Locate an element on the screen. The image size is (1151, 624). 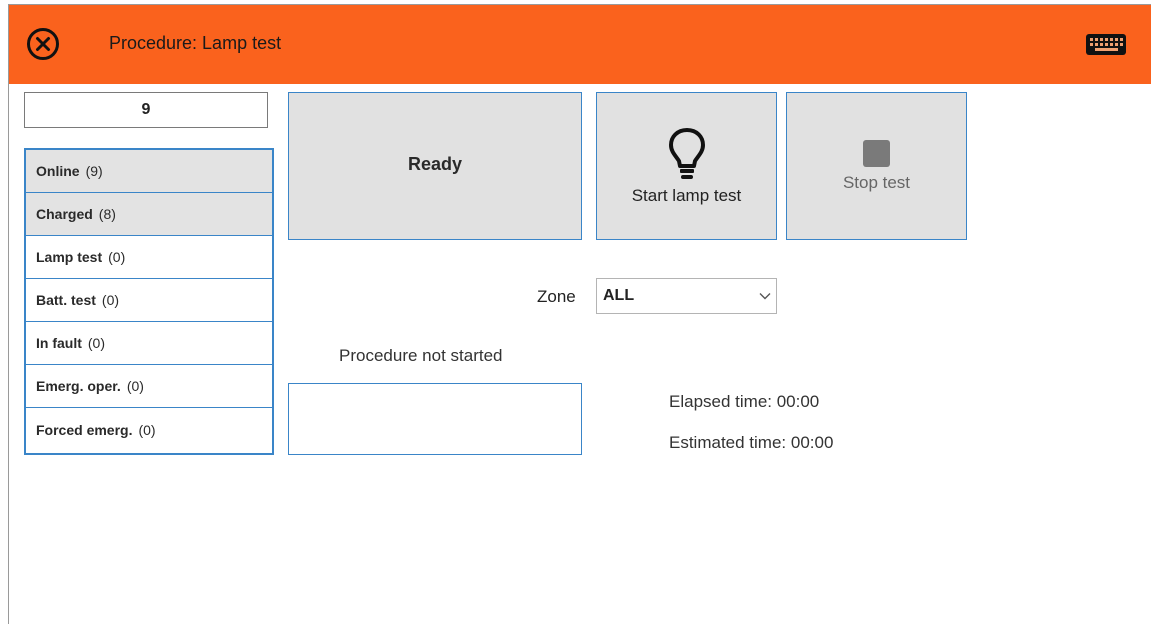
zone-select: ALL is located at coordinates (686, 296).